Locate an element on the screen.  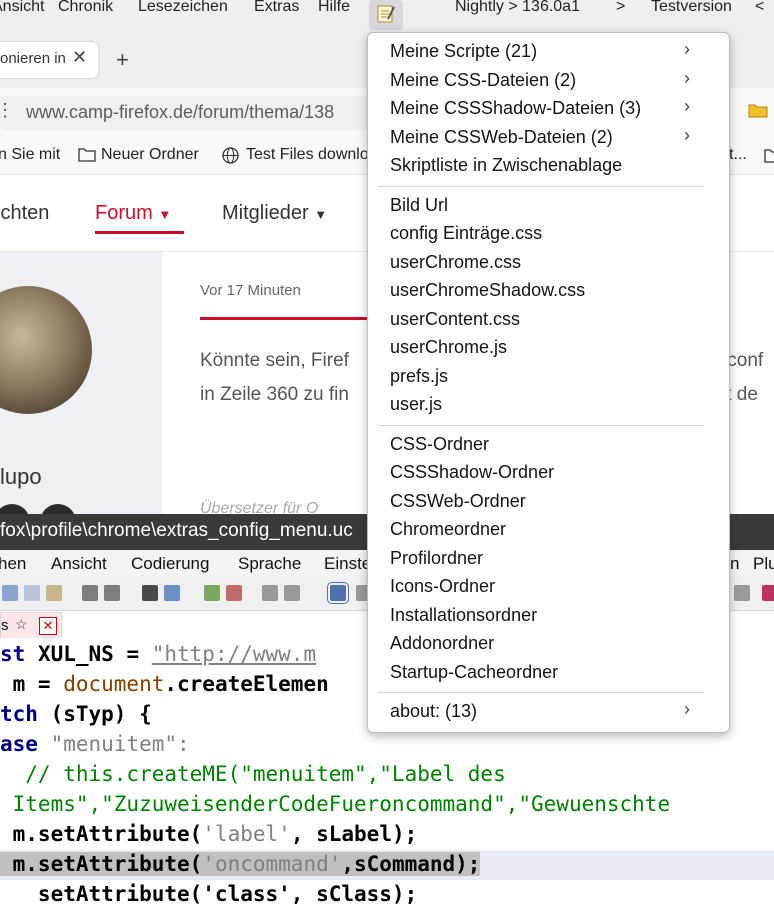
post-text-line: Könnte sein, Firef is located at coordinates (274, 360).